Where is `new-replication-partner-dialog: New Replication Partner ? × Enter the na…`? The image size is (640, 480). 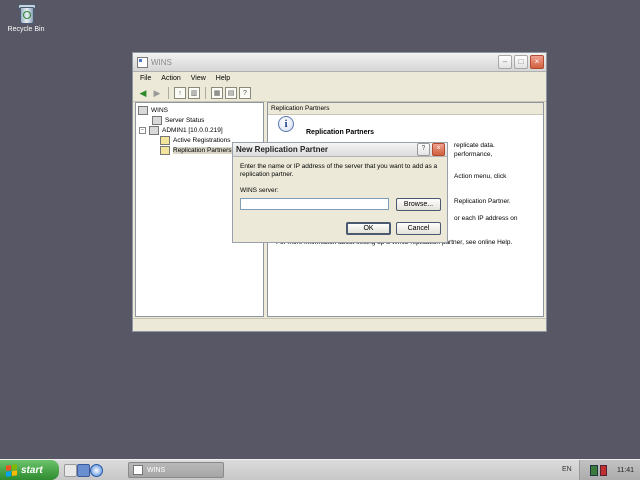
new-replication-partner-dialog: New Replication Partner ? × Enter the na… is located at coordinates (340, 192).